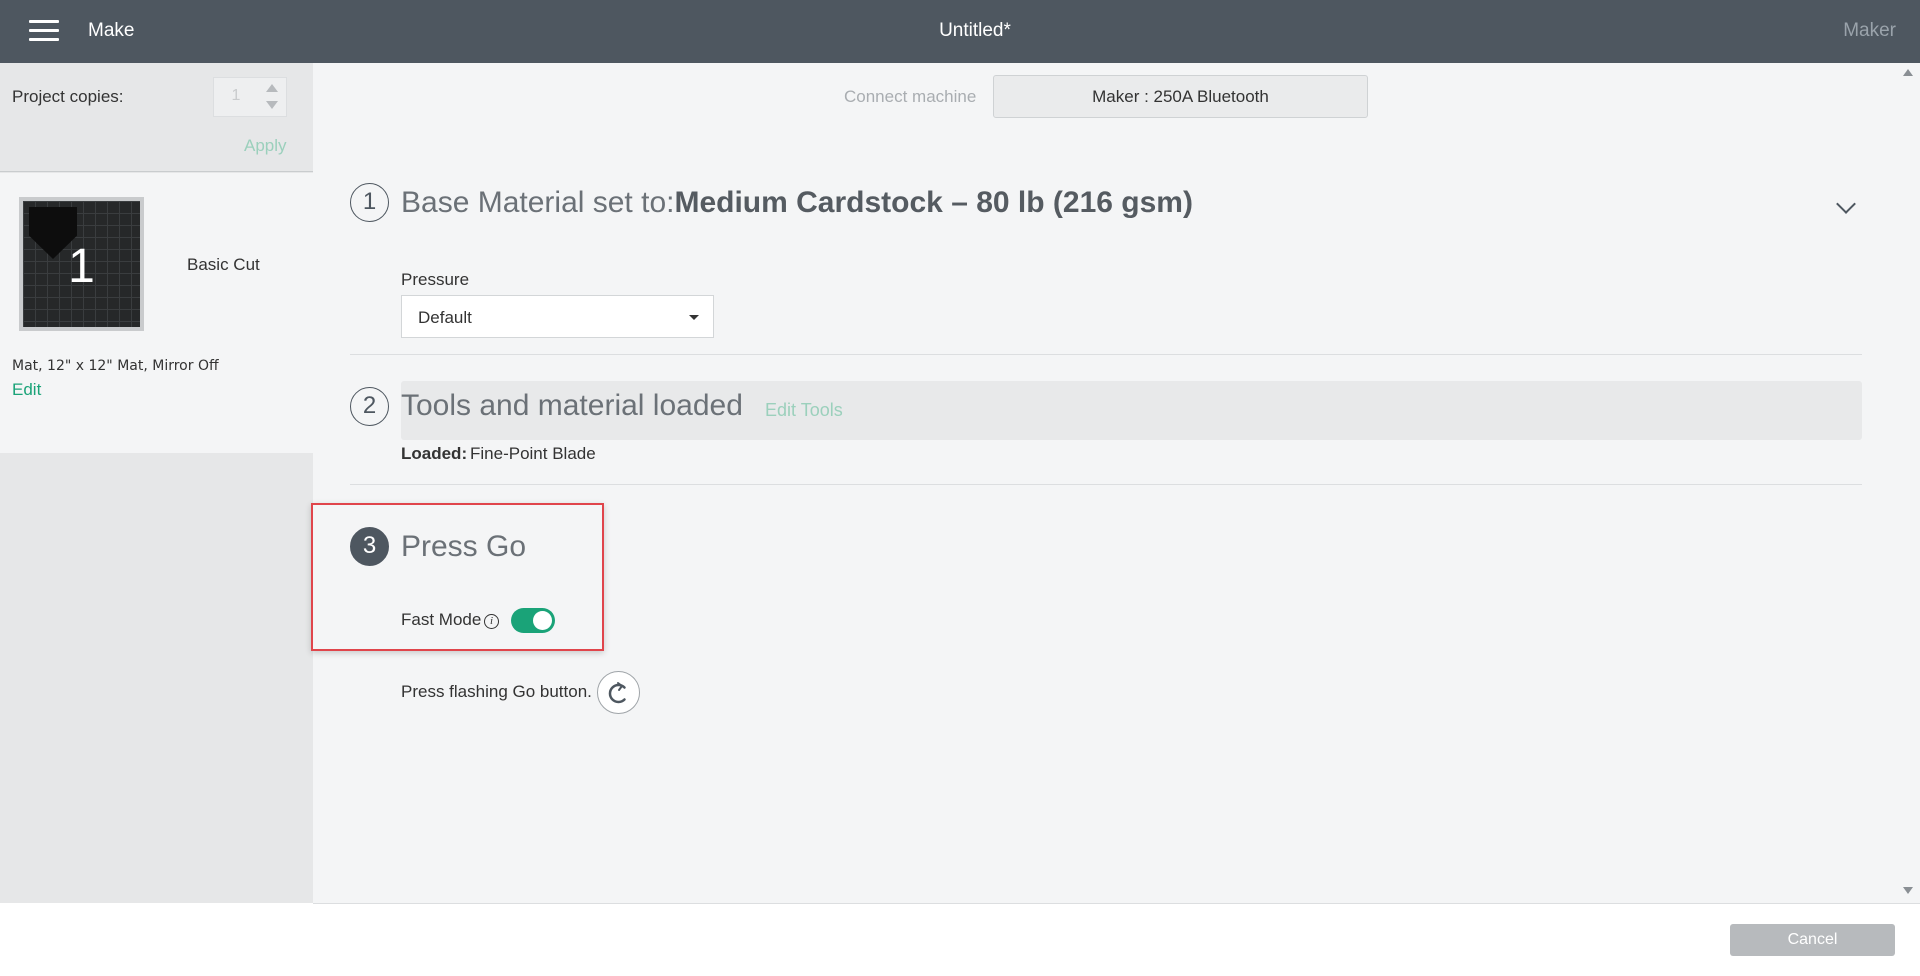  Describe the element at coordinates (369, 406) in the screenshot. I see `step-2-number: 2` at that location.